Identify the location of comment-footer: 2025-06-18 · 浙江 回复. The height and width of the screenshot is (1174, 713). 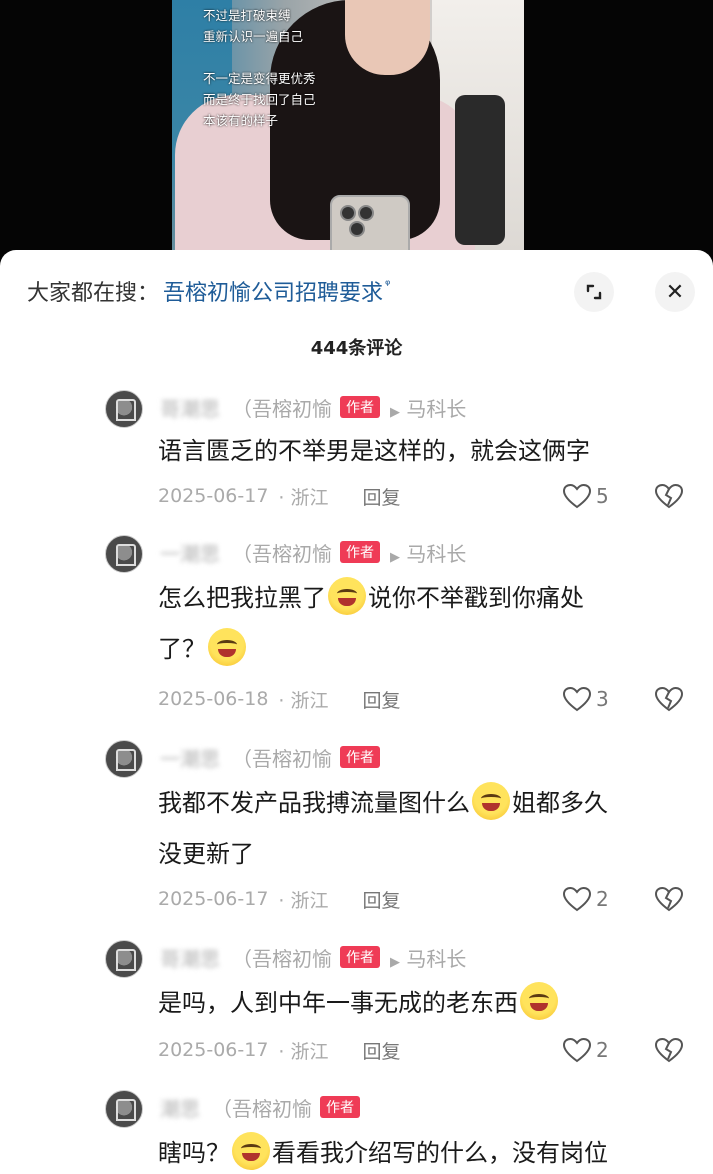
(279, 699).